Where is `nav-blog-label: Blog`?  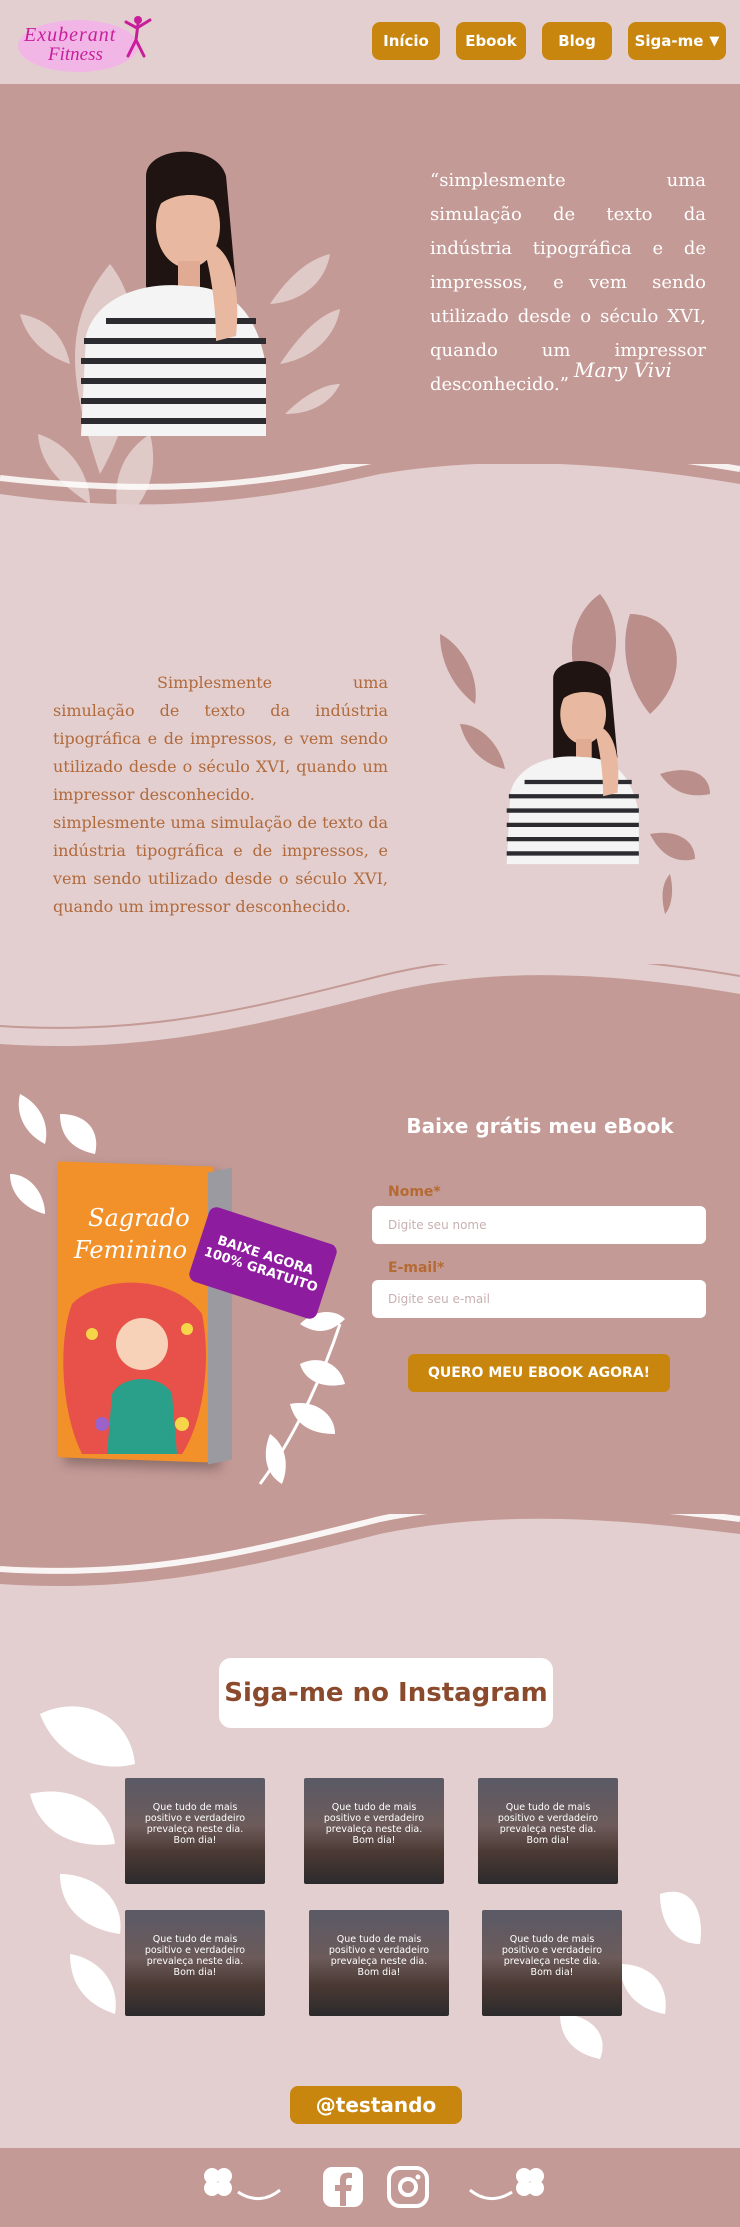
nav-blog-label: Blog is located at coordinates (577, 41).